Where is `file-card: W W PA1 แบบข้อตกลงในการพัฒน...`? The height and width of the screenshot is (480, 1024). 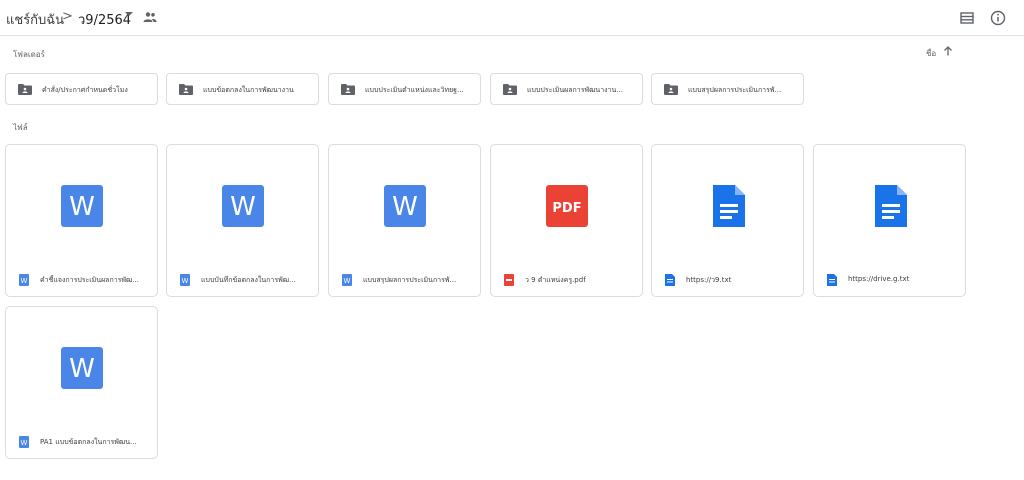 file-card: W W PA1 แบบข้อตกลงในการพัฒน... is located at coordinates (81, 382).